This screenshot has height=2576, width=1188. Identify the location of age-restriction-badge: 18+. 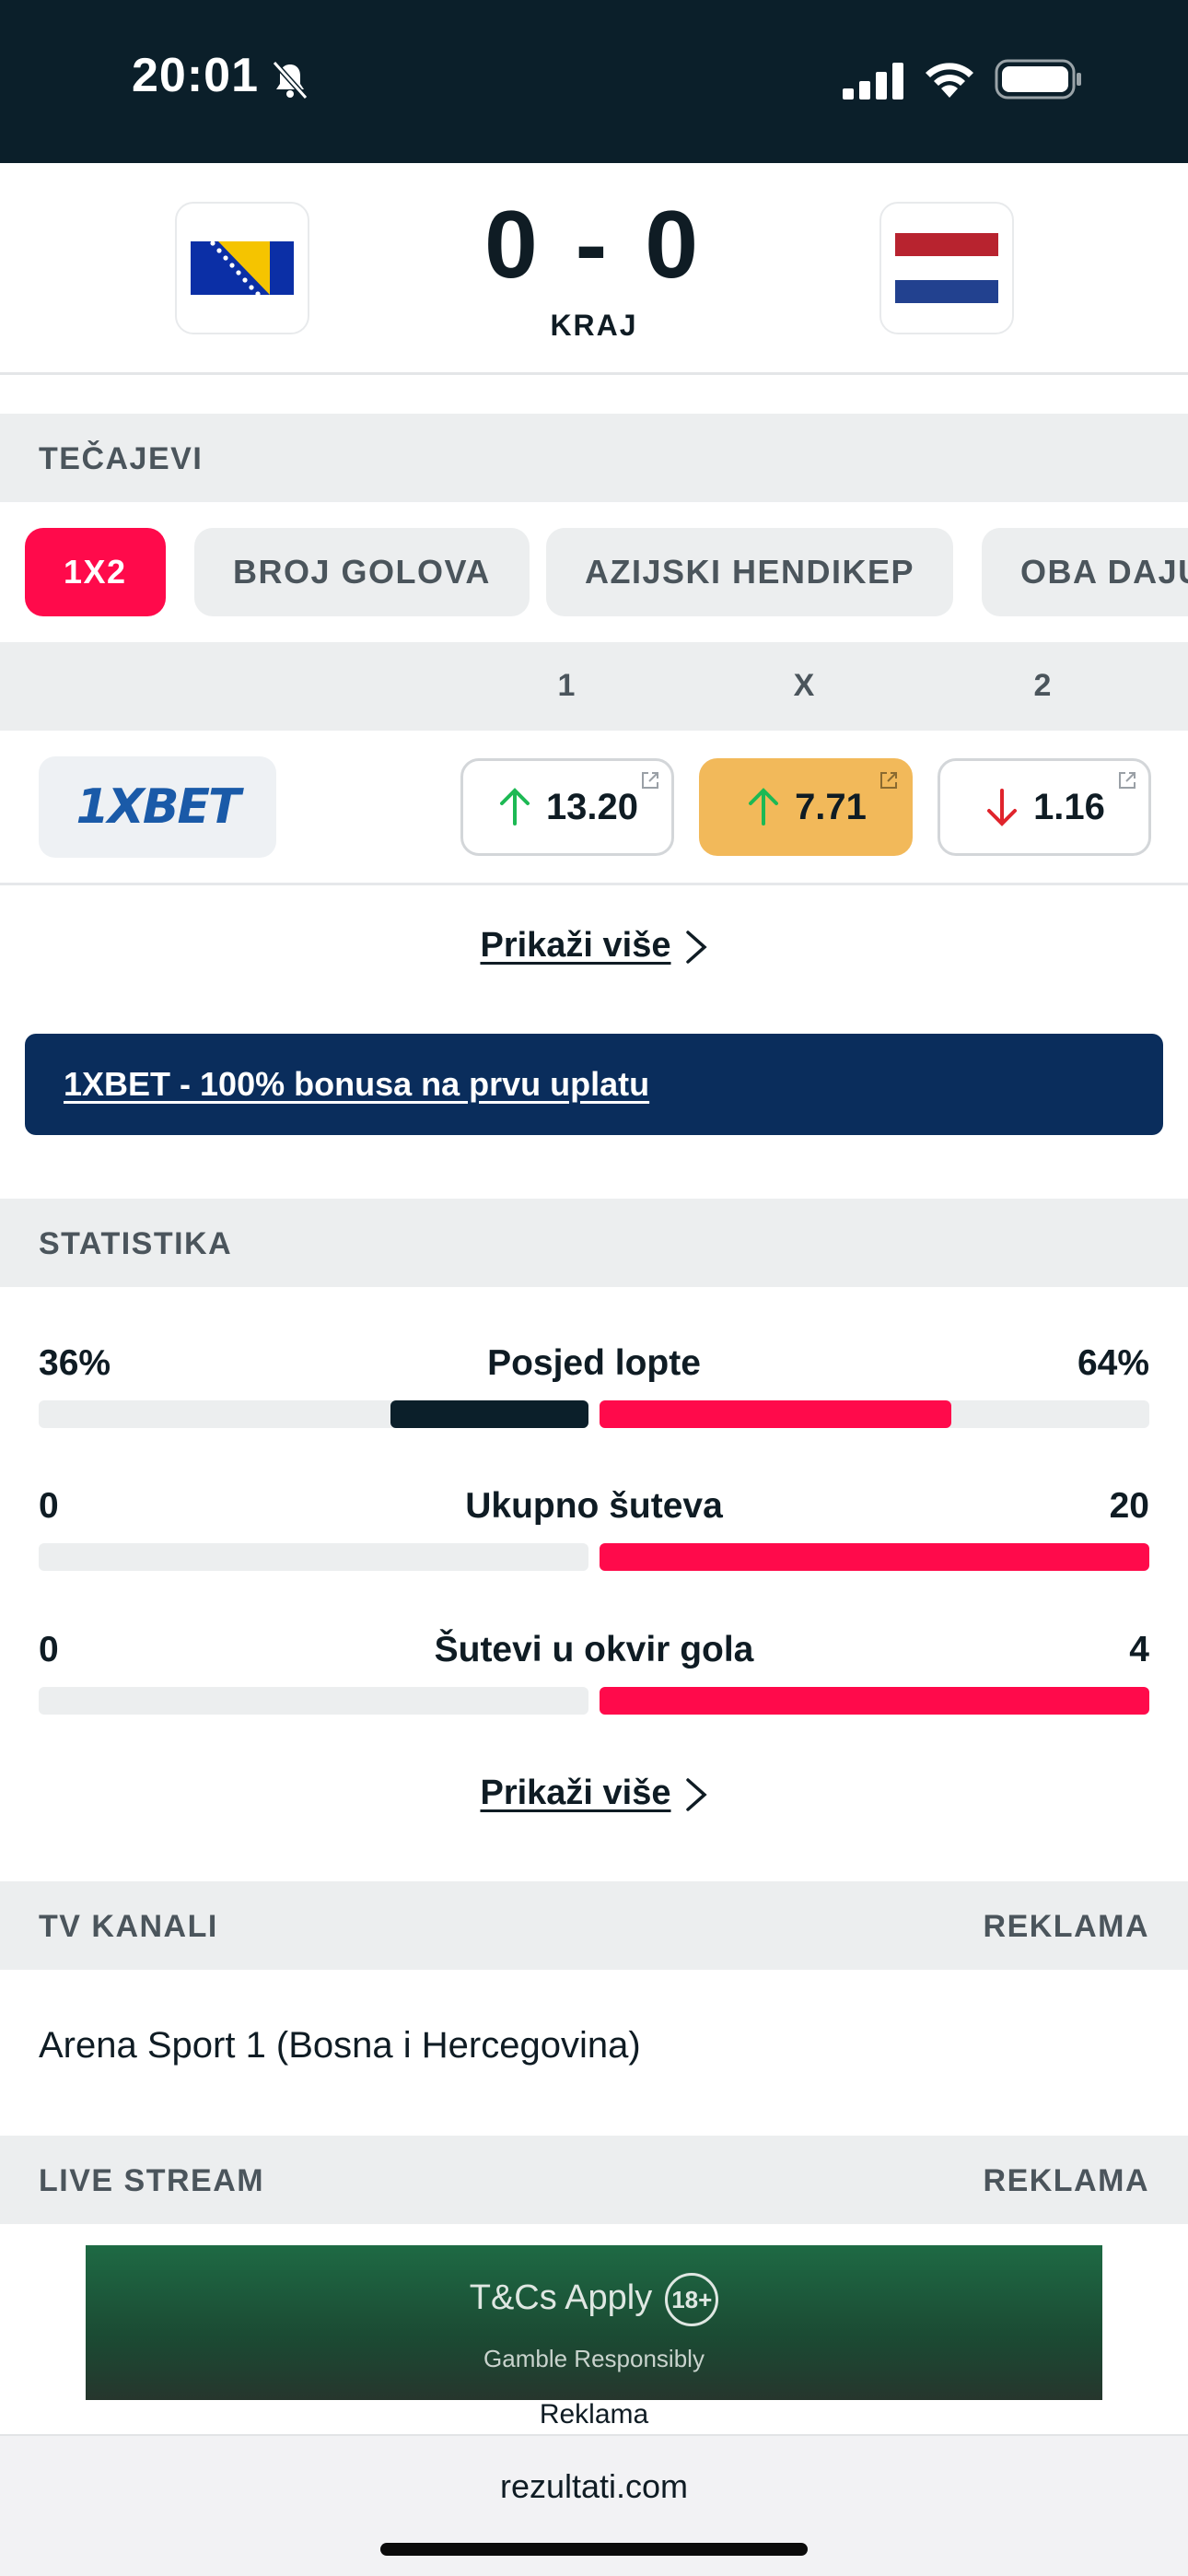
(692, 2299).